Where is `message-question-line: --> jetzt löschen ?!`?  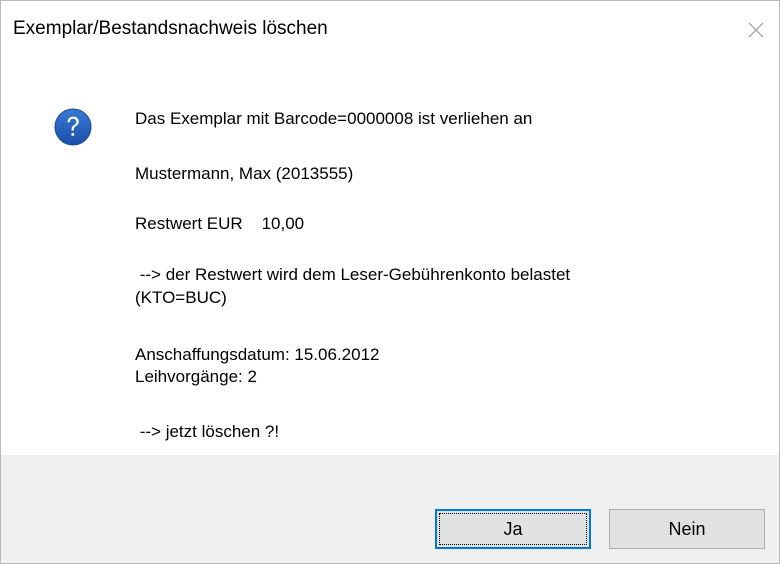 message-question-line: --> jetzt löschen ?! is located at coordinates (207, 431).